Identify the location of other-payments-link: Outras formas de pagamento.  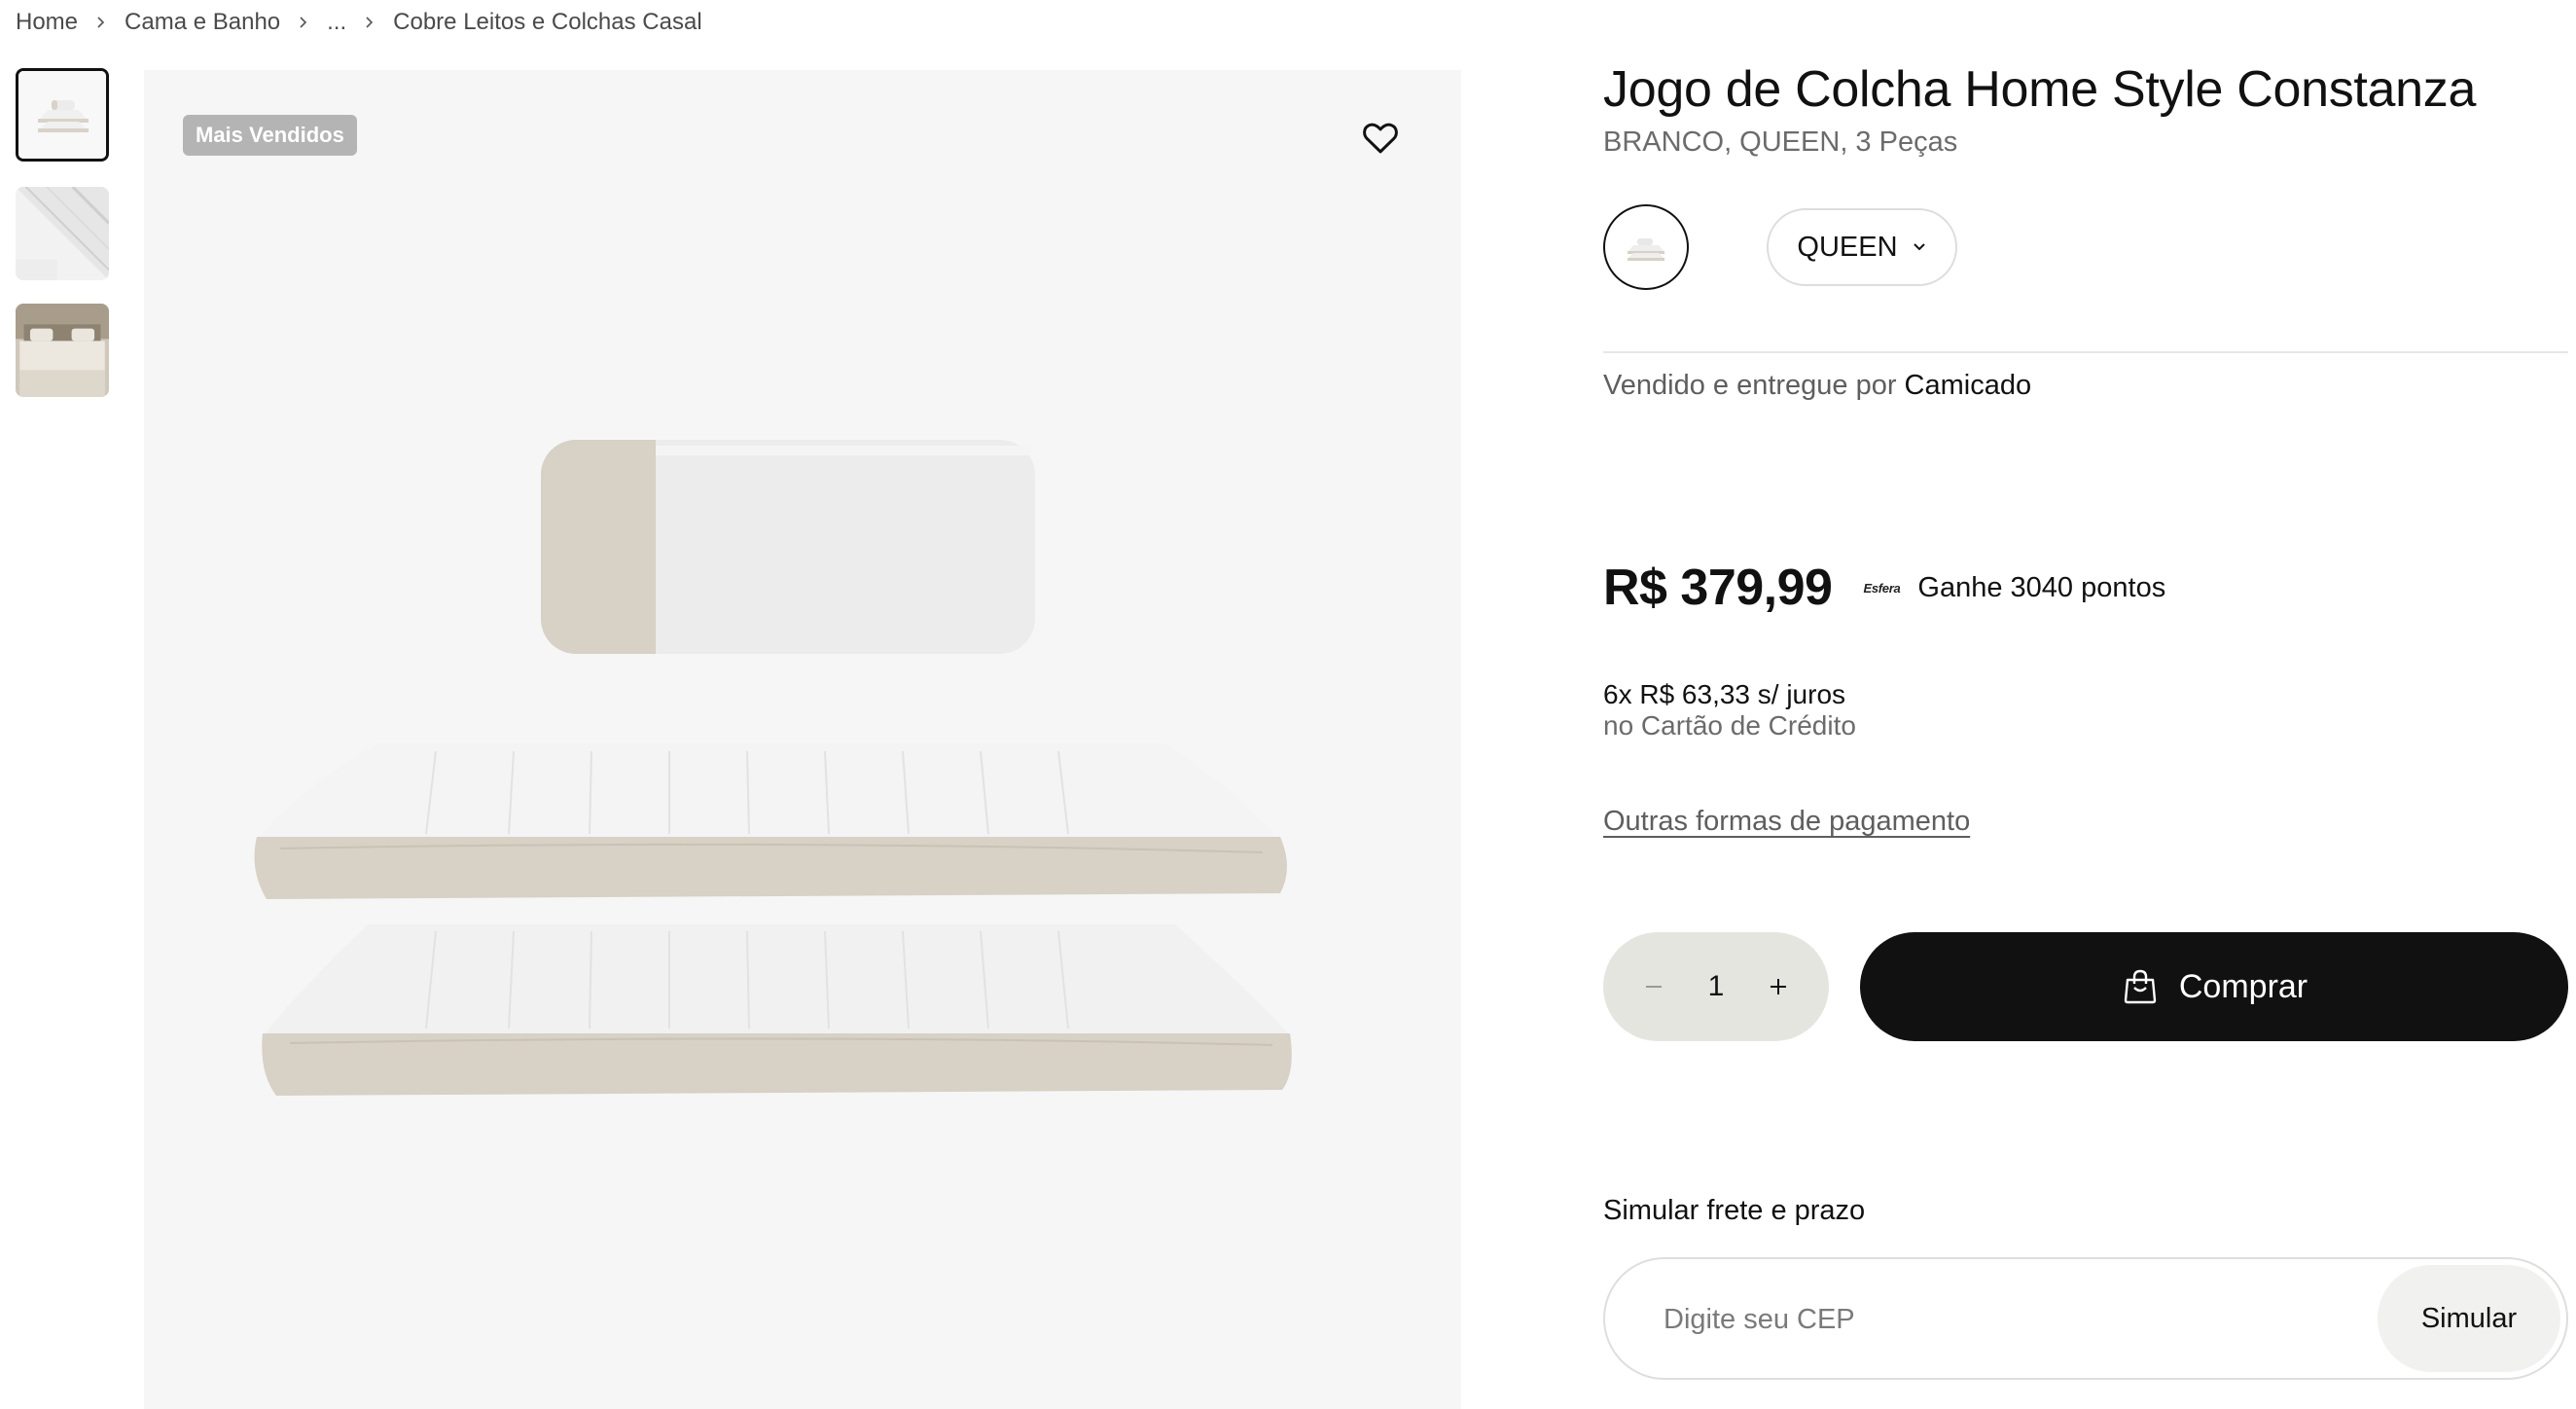
(1786, 822).